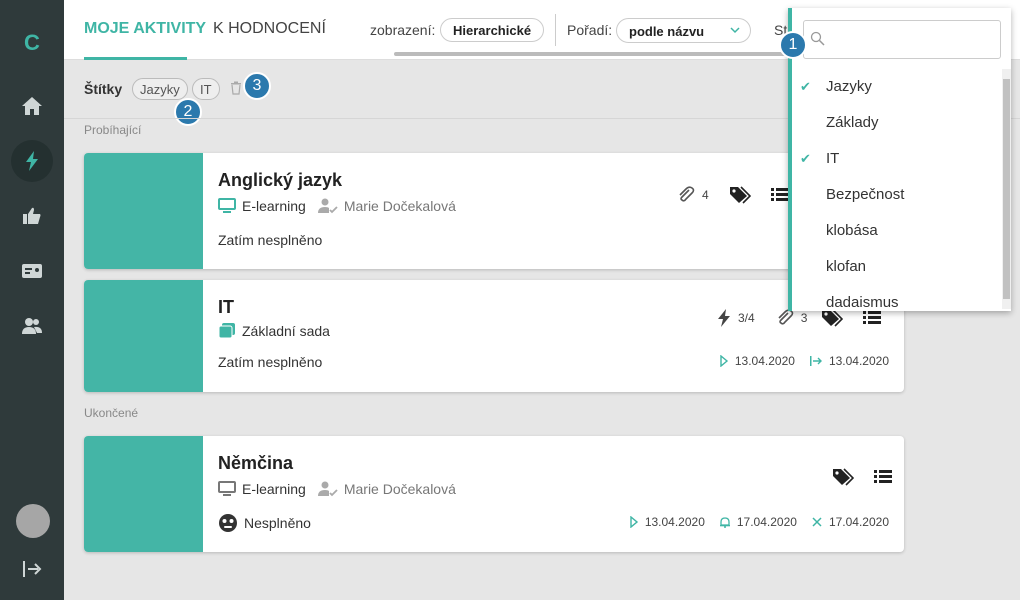 The image size is (1020, 600). I want to click on stack-icon, so click(227, 331).